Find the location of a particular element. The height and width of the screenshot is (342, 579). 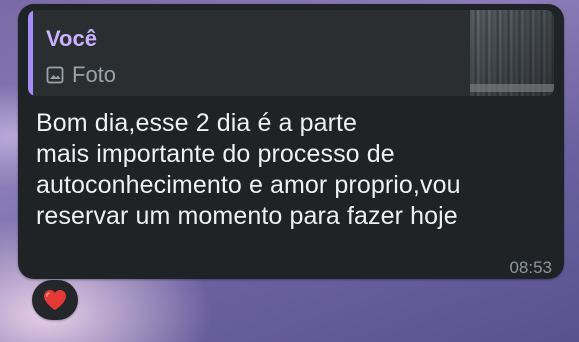

thumbnail-strip is located at coordinates (512, 88).